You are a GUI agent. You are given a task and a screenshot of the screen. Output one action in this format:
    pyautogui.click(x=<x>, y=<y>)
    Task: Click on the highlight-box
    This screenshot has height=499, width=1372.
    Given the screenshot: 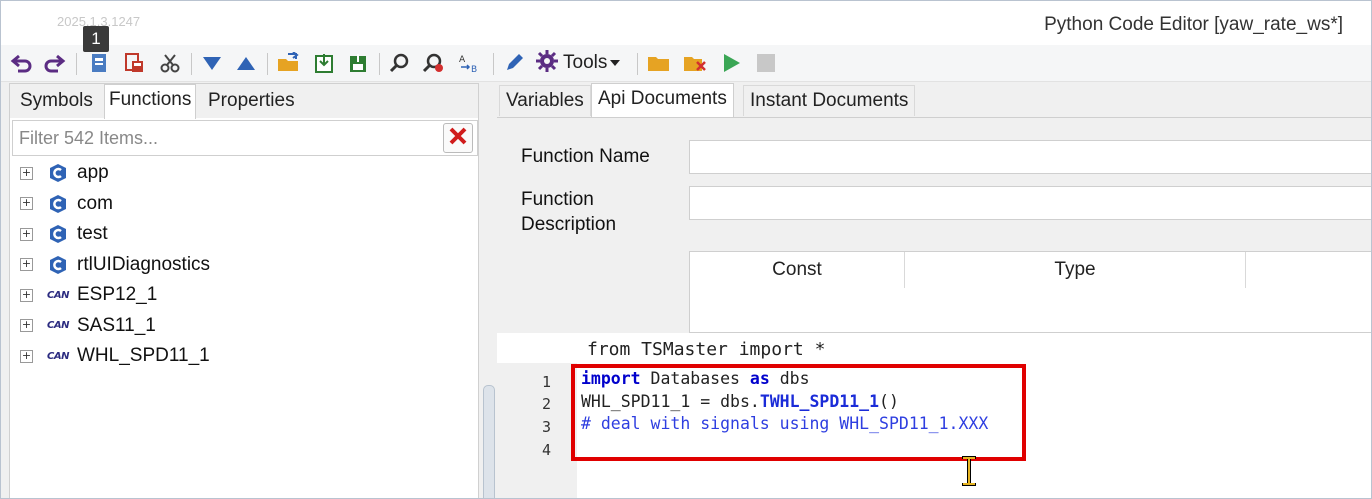 What is the action you would take?
    pyautogui.click(x=798, y=412)
    